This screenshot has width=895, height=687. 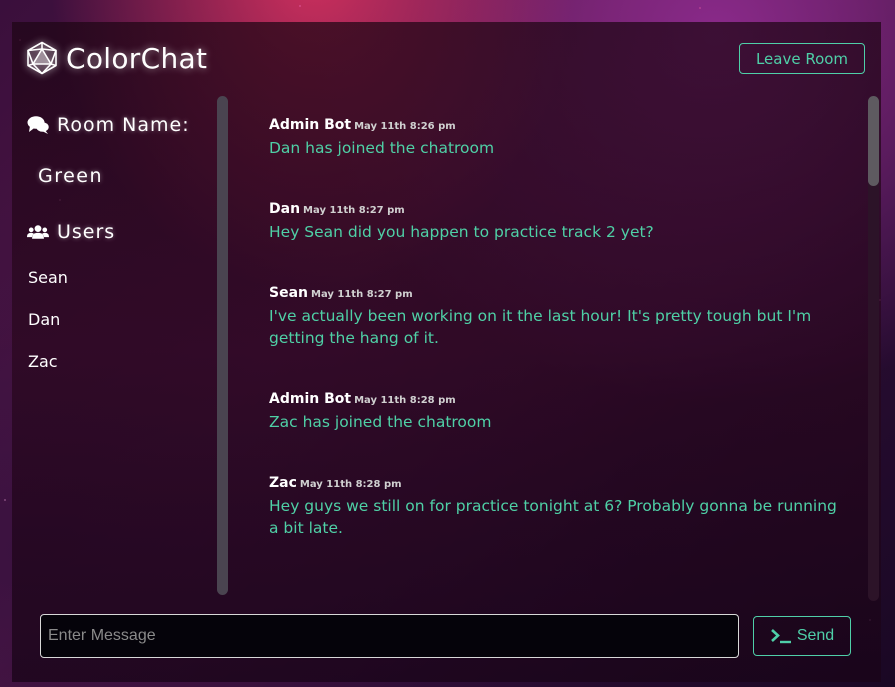 What do you see at coordinates (86, 232) in the screenshot?
I see `users-heading-label: Users` at bounding box center [86, 232].